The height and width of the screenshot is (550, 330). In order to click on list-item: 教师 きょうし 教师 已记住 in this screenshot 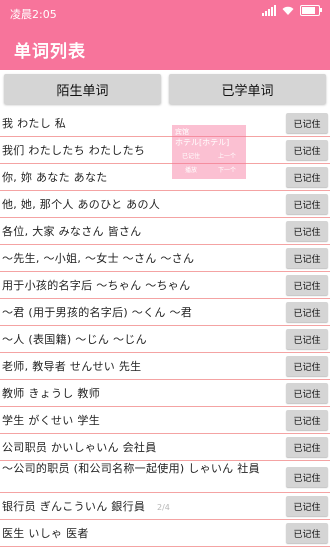, I will do `click(165, 393)`.